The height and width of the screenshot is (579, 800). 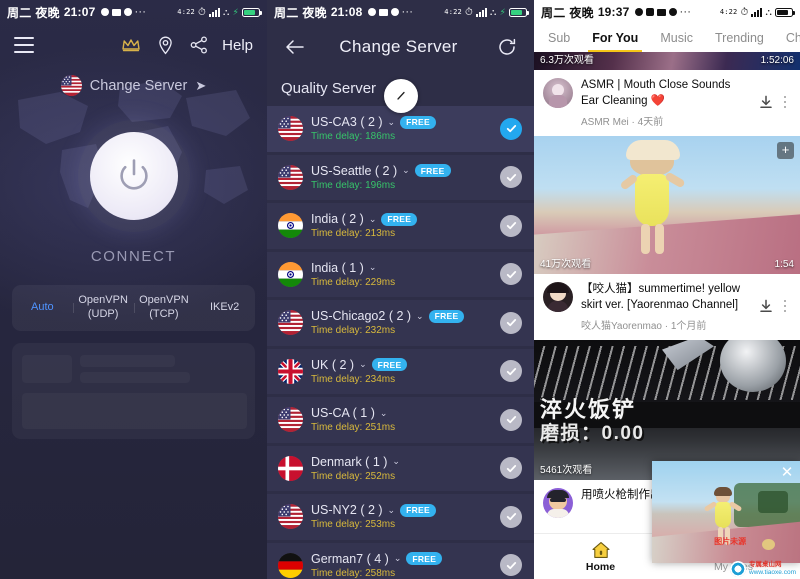 I want to click on nav-item-home: Home, so click(x=600, y=556).